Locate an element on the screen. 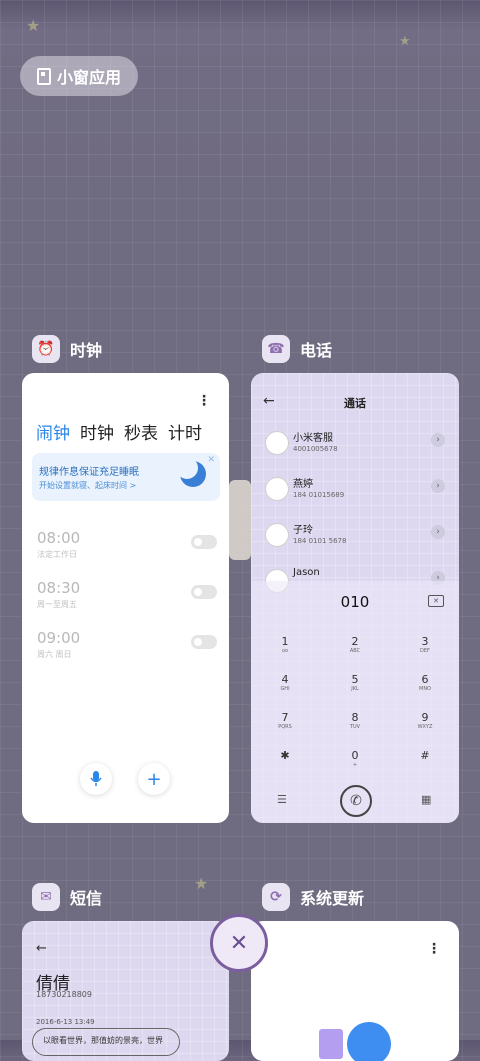 This screenshot has height=1061, width=480. phone-title: 通话 is located at coordinates (355, 403).